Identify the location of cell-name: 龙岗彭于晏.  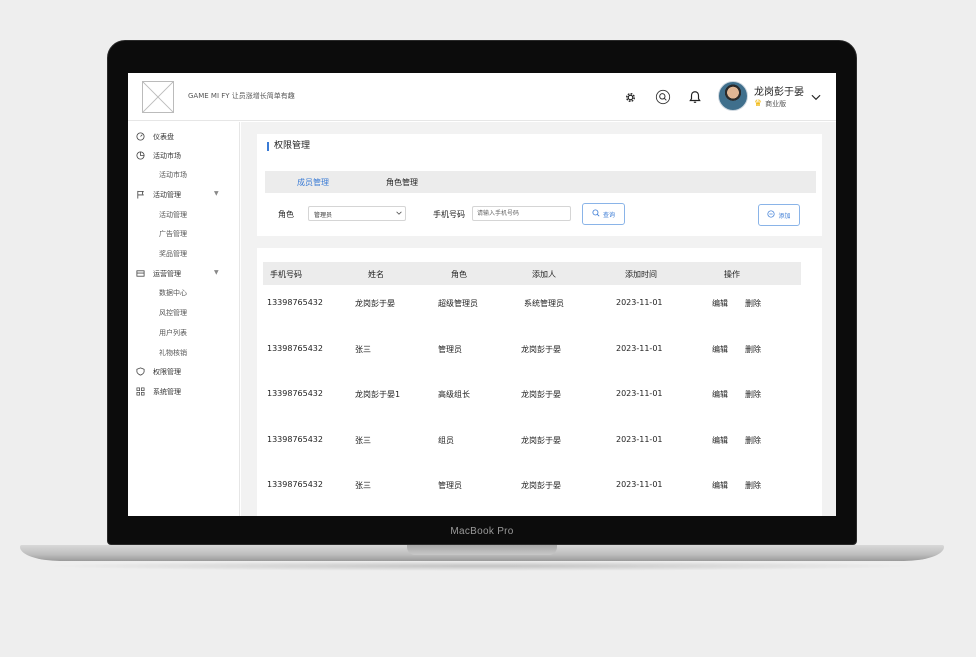
(375, 303).